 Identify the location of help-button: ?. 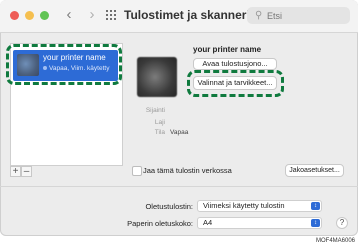
(342, 223).